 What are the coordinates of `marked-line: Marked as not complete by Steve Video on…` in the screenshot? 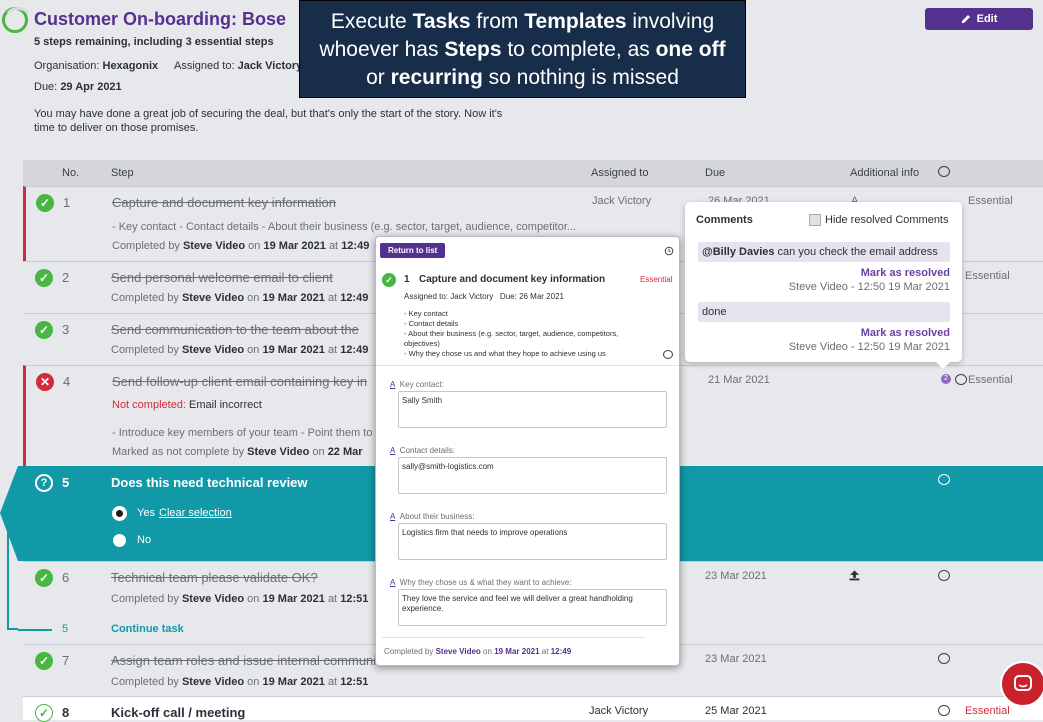 It's located at (237, 452).